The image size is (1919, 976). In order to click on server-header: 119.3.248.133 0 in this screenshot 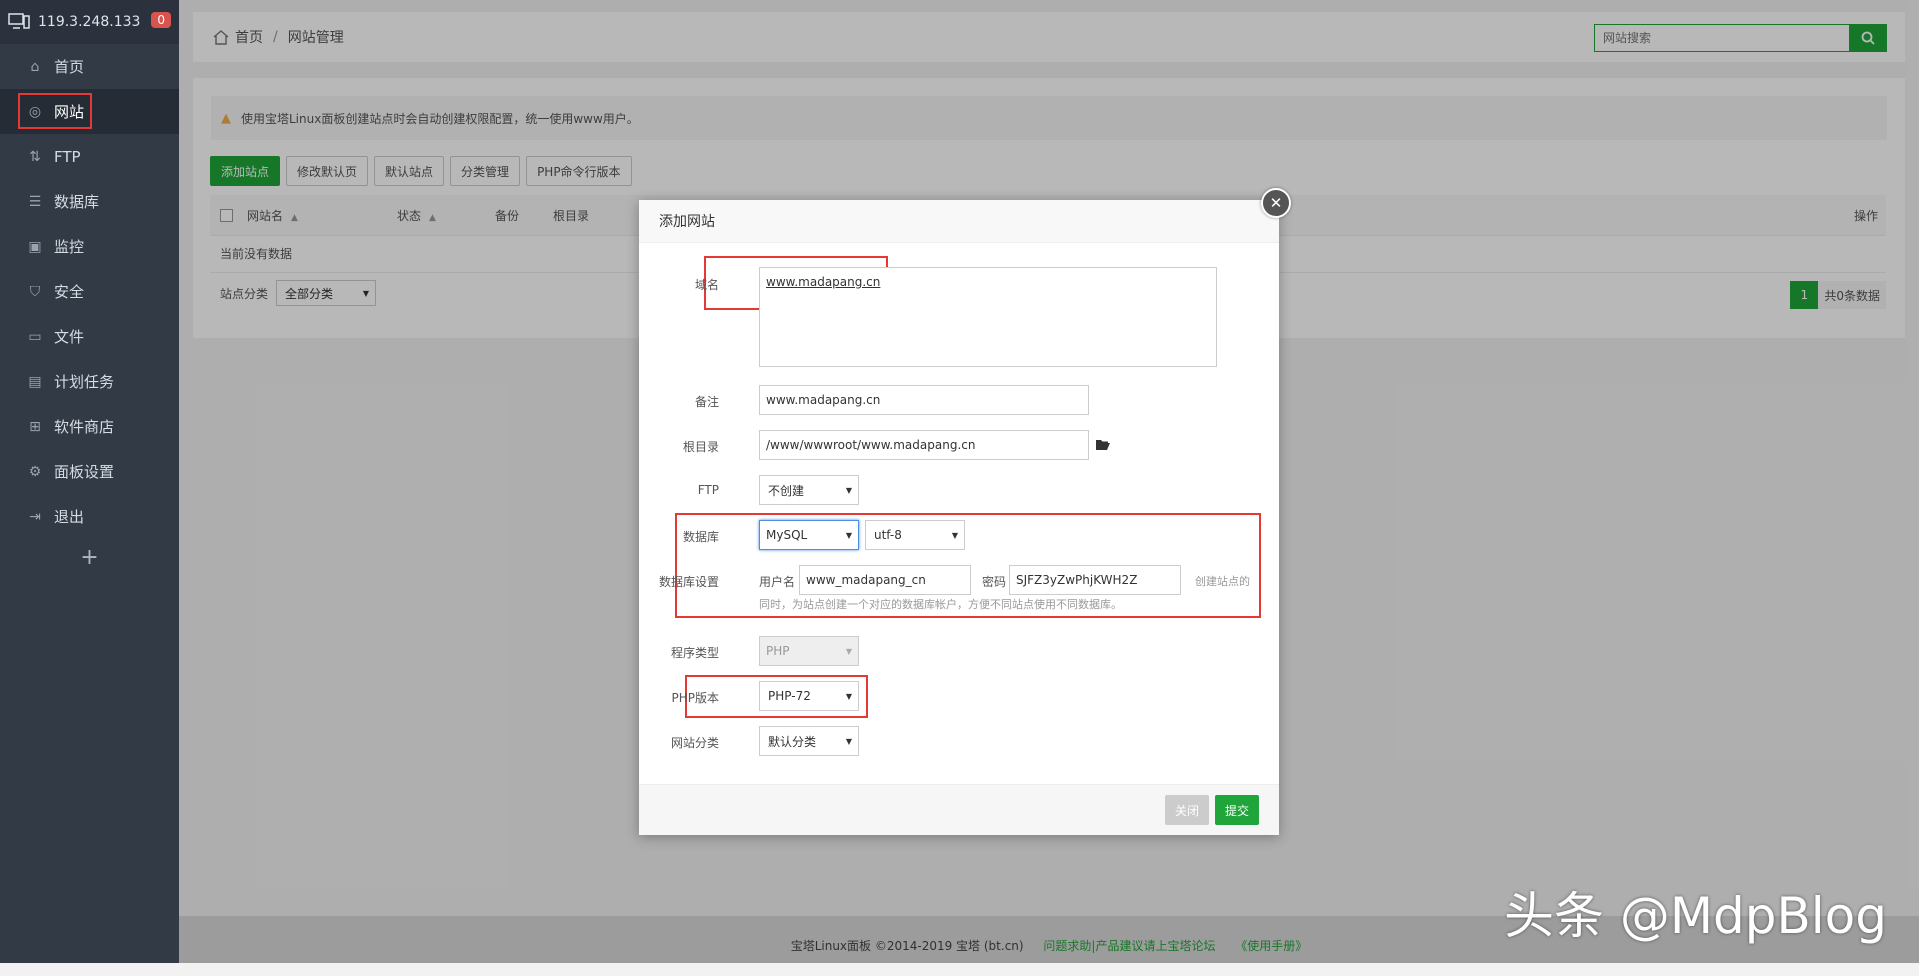, I will do `click(89, 22)`.